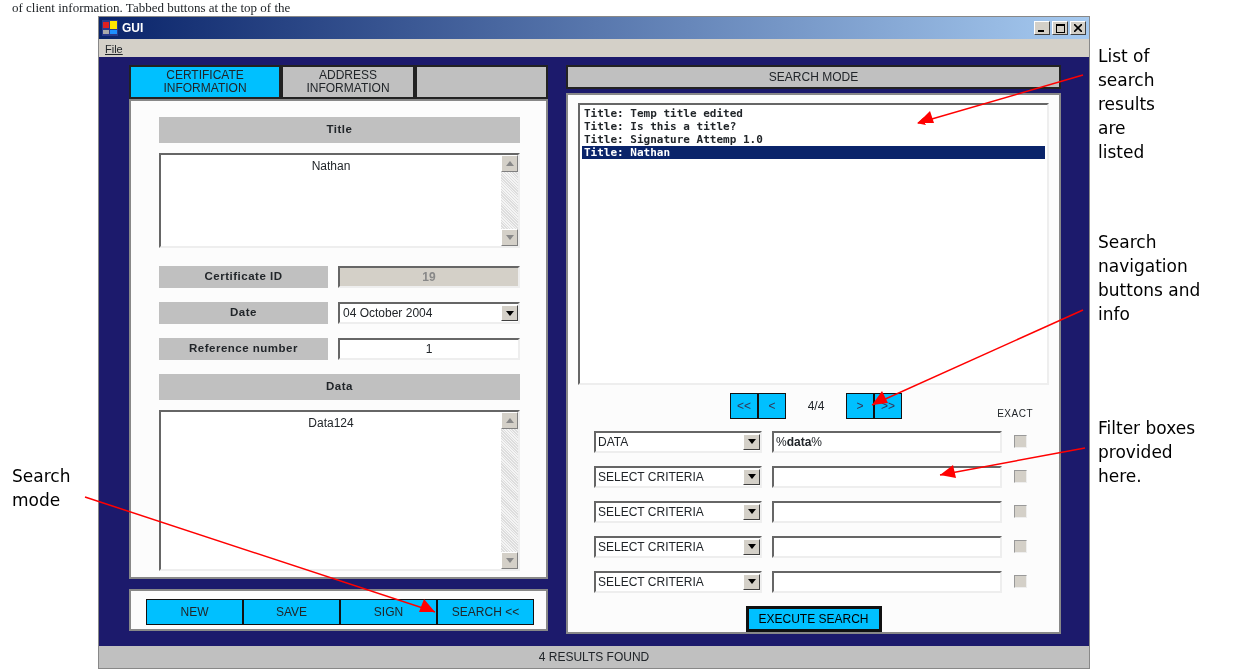 This screenshot has width=1239, height=670. What do you see at coordinates (860, 406) in the screenshot?
I see `next-button: >` at bounding box center [860, 406].